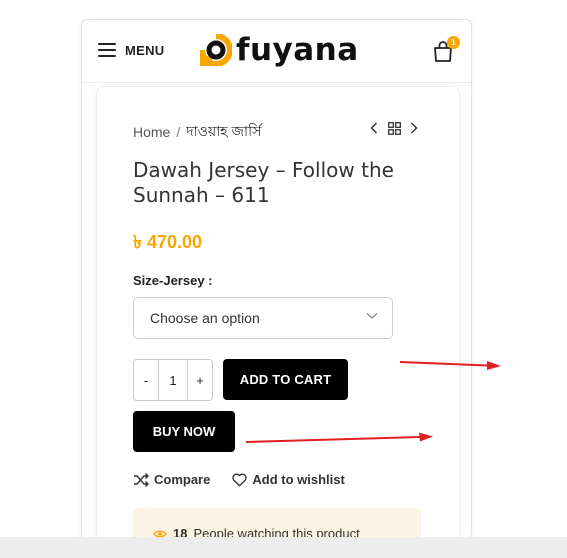  I want to click on site-header: MENU fuyana 1, so click(276, 51).